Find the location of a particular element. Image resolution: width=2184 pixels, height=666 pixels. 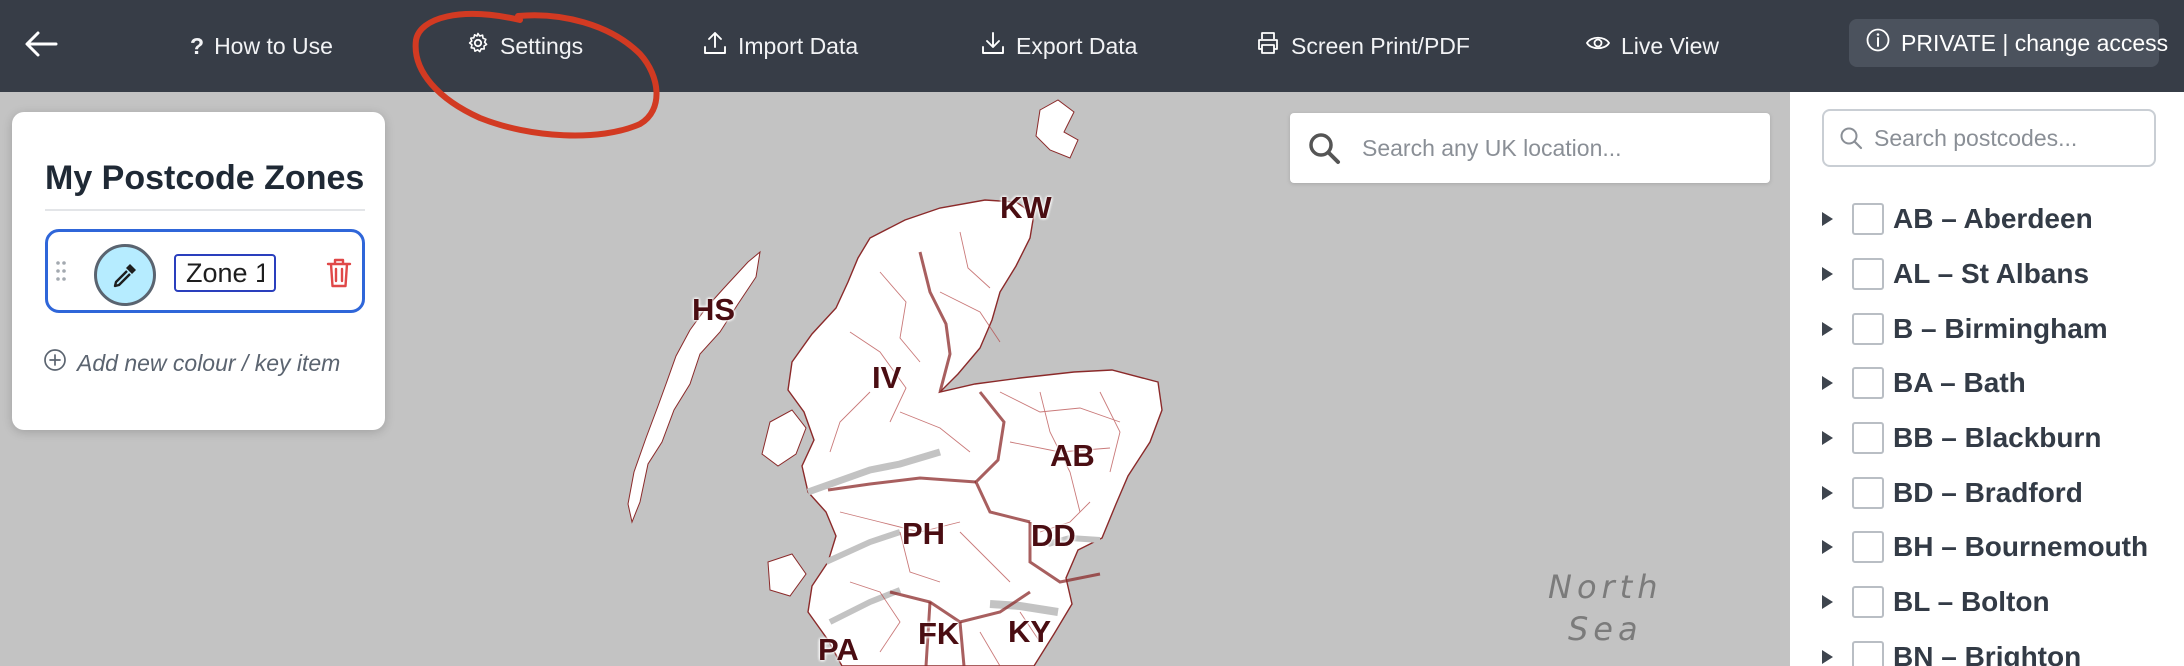

eyedropper-icon is located at coordinates (124, 276).